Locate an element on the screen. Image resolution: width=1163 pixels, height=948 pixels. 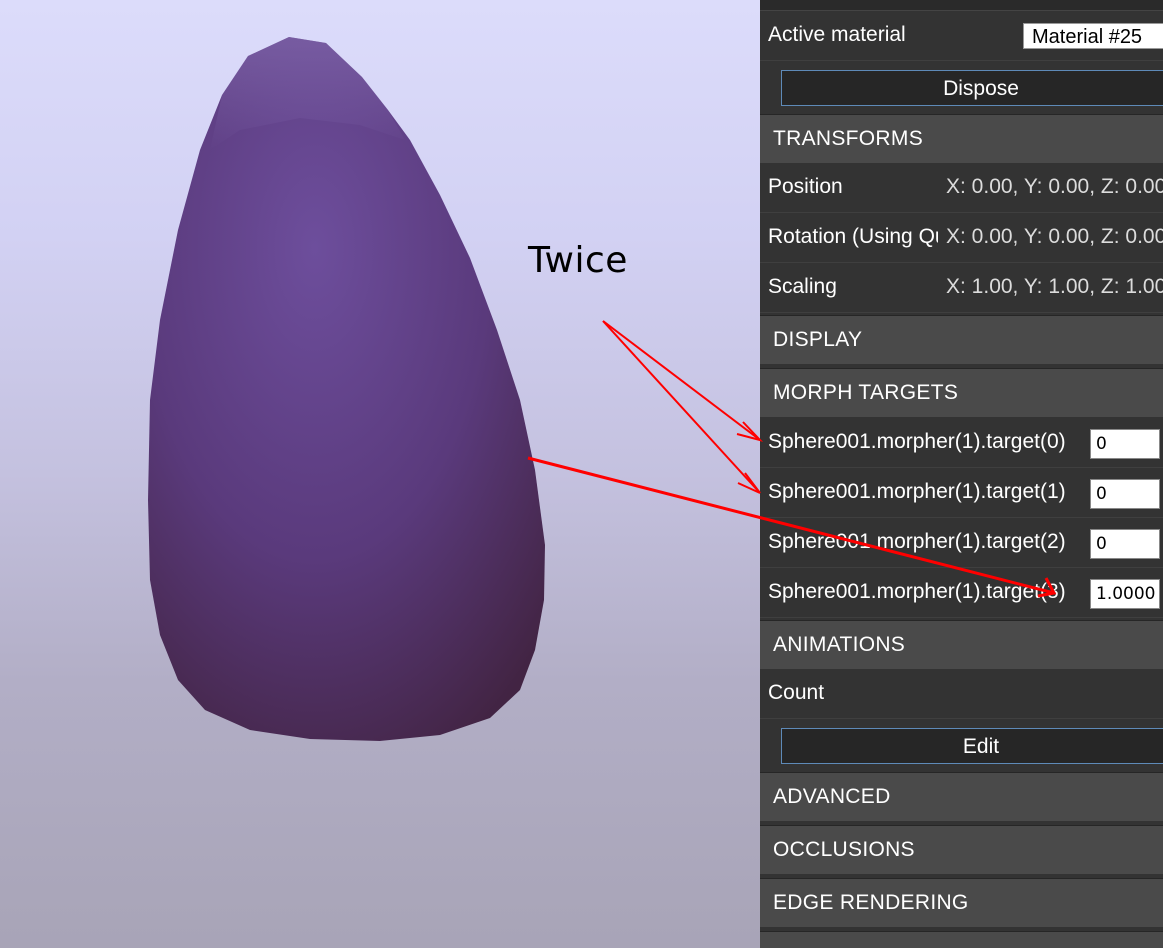
morph-target-input: 1.0000 is located at coordinates (1125, 594).